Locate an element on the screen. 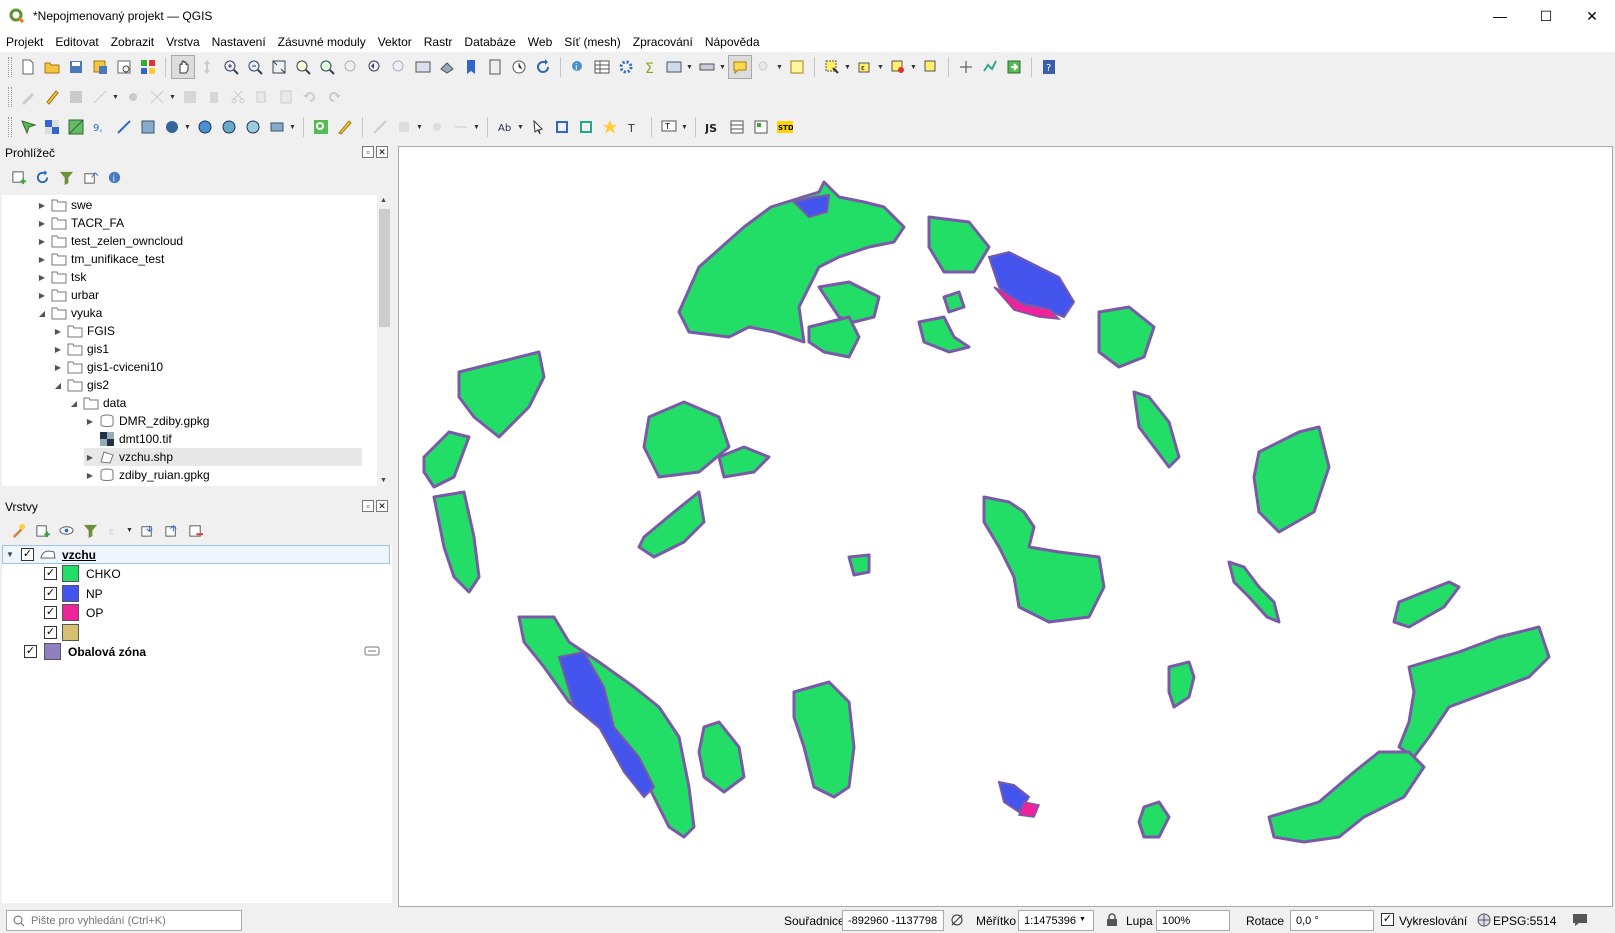 This screenshot has width=1615, height=933. pin-labels-icon is located at coordinates (538, 127).